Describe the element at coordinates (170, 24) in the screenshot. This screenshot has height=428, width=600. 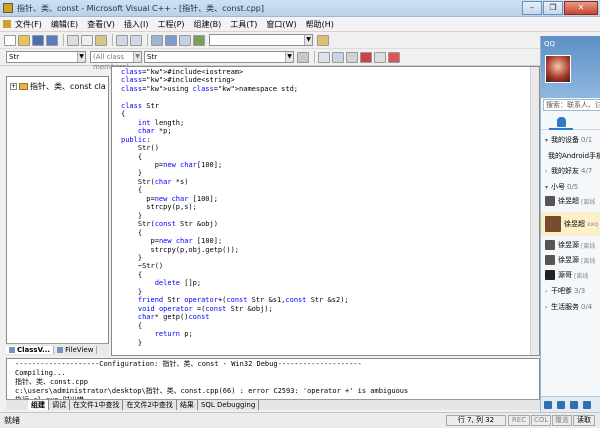
I see `menu-project: 工程(P)` at that location.